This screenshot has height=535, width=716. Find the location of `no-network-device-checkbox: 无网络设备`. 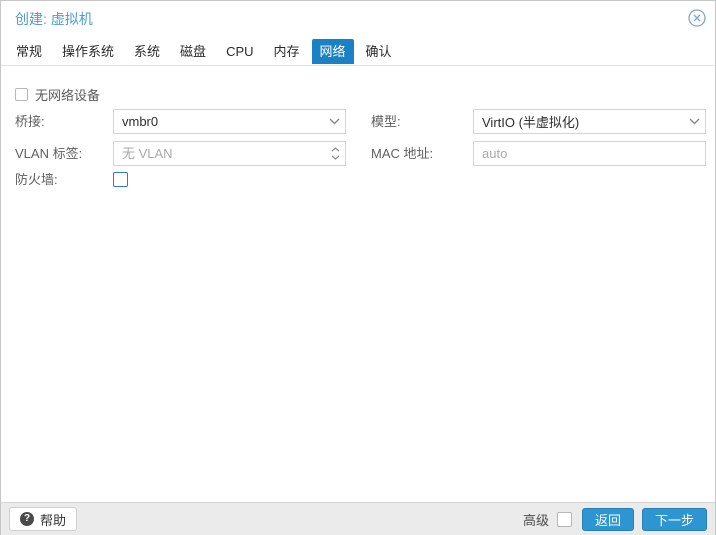

no-network-device-checkbox: 无网络设备 is located at coordinates (57, 94).